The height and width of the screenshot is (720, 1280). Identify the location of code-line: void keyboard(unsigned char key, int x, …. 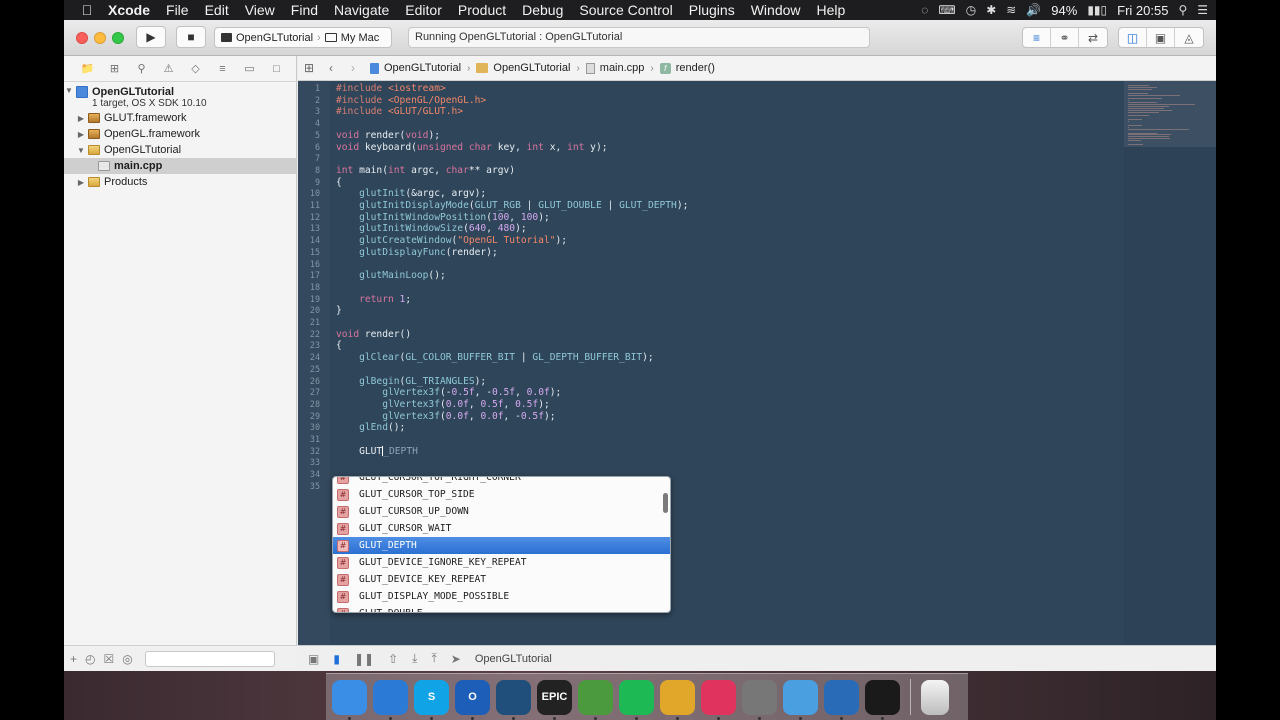
(472, 148).